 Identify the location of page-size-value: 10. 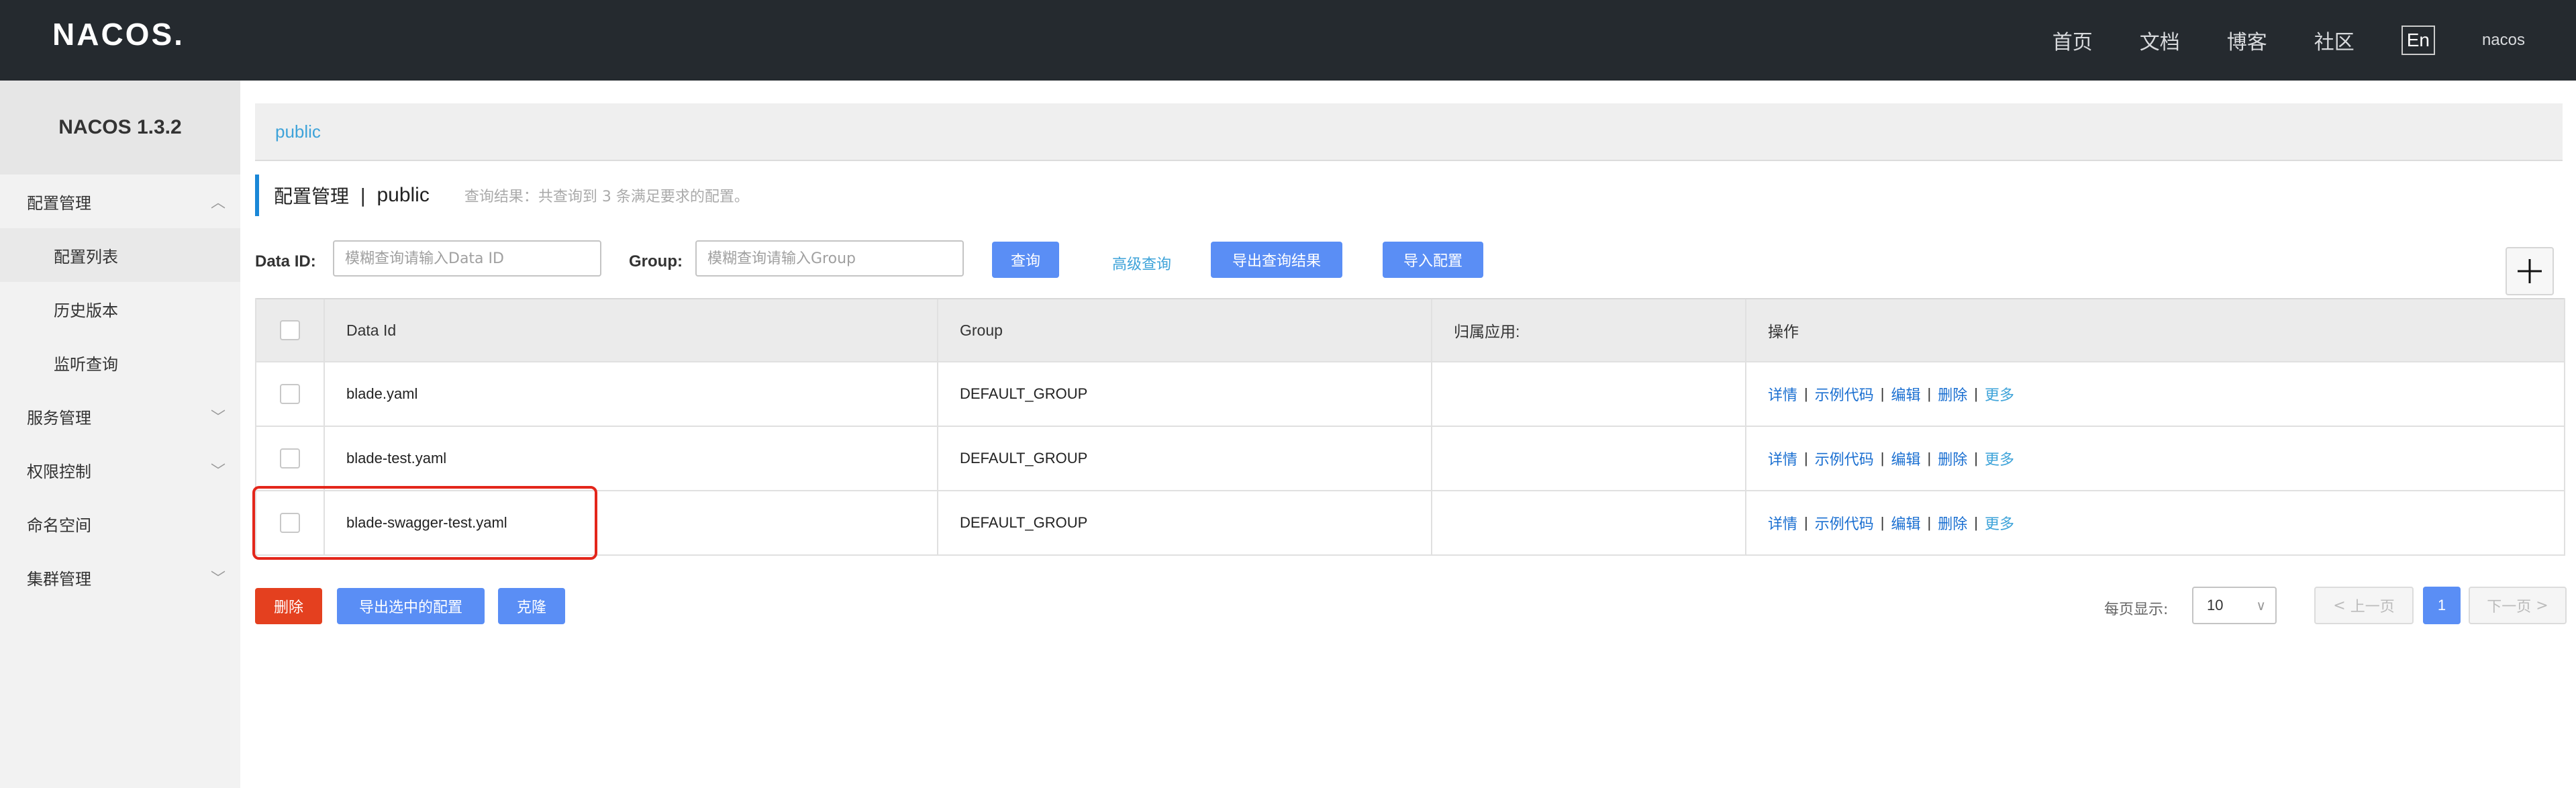
(2215, 605).